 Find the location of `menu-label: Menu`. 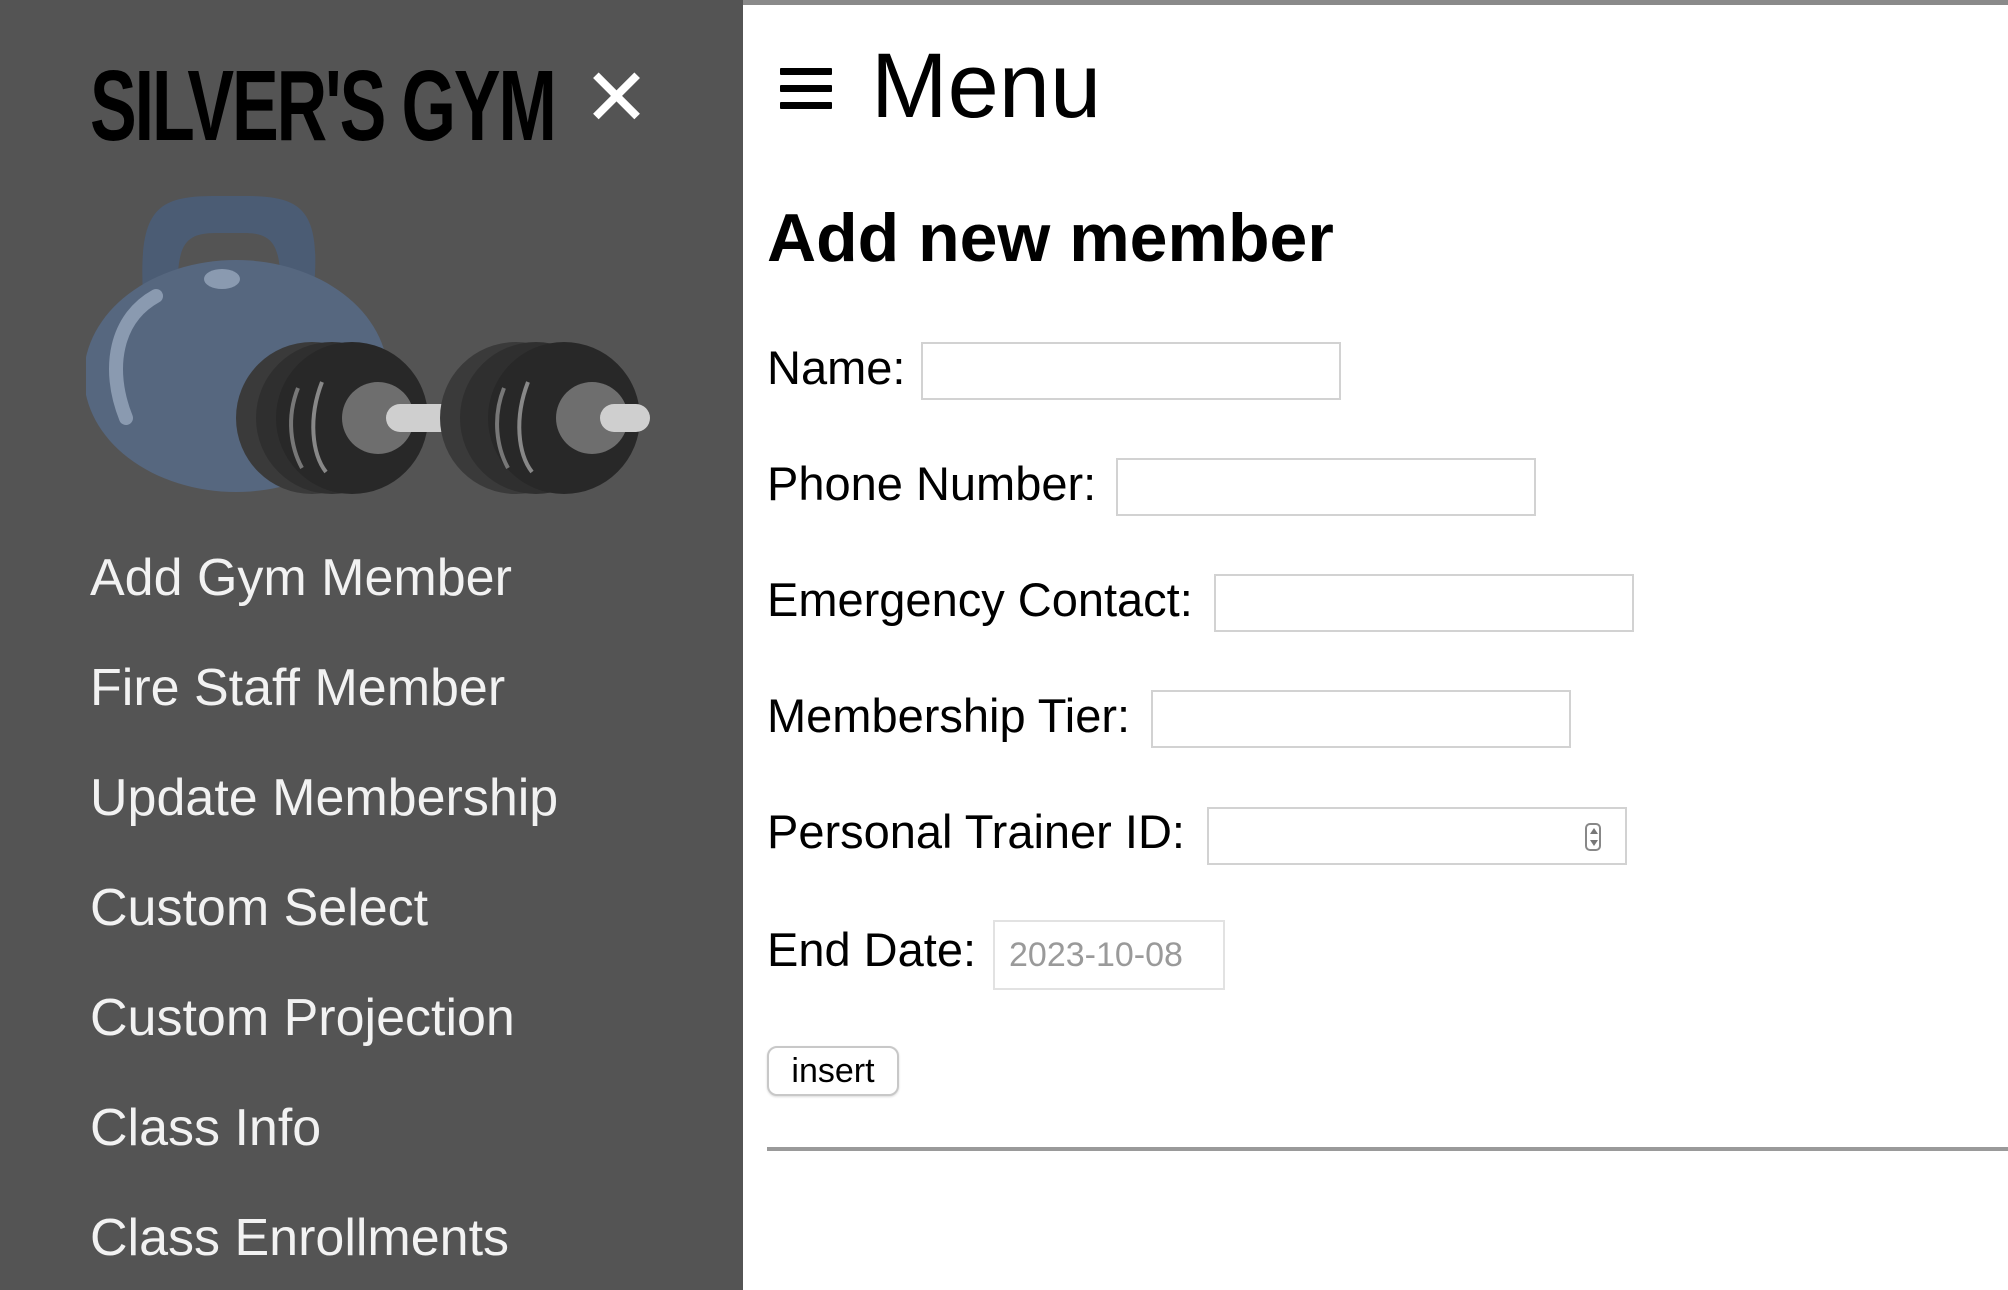

menu-label: Menu is located at coordinates (986, 86).